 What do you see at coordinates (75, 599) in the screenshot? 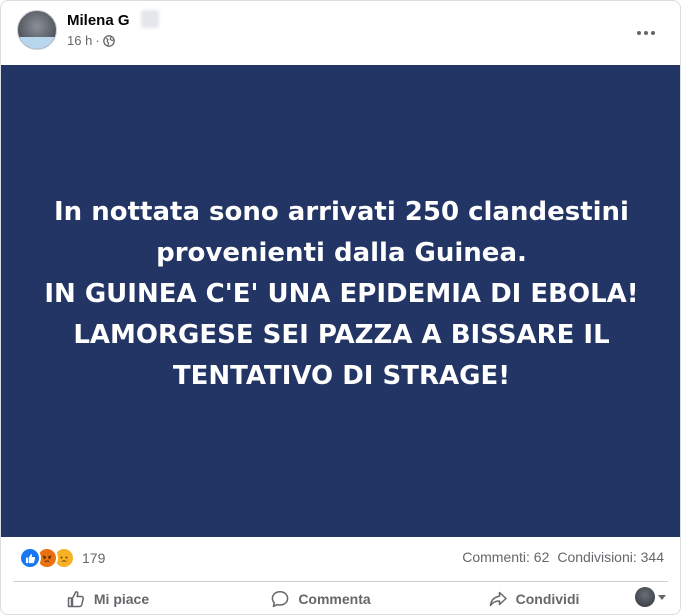
I see `thumbs-up-icon` at bounding box center [75, 599].